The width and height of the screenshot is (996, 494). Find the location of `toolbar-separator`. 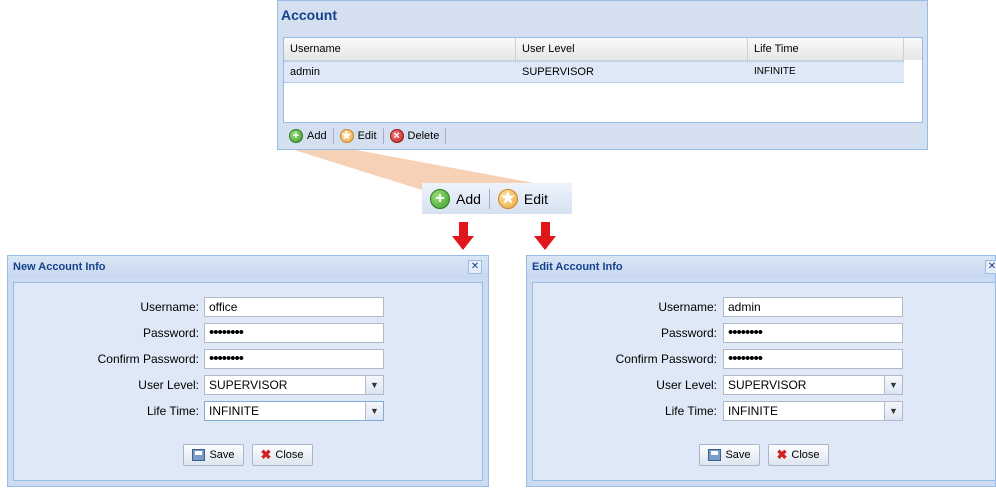

toolbar-separator is located at coordinates (446, 136).